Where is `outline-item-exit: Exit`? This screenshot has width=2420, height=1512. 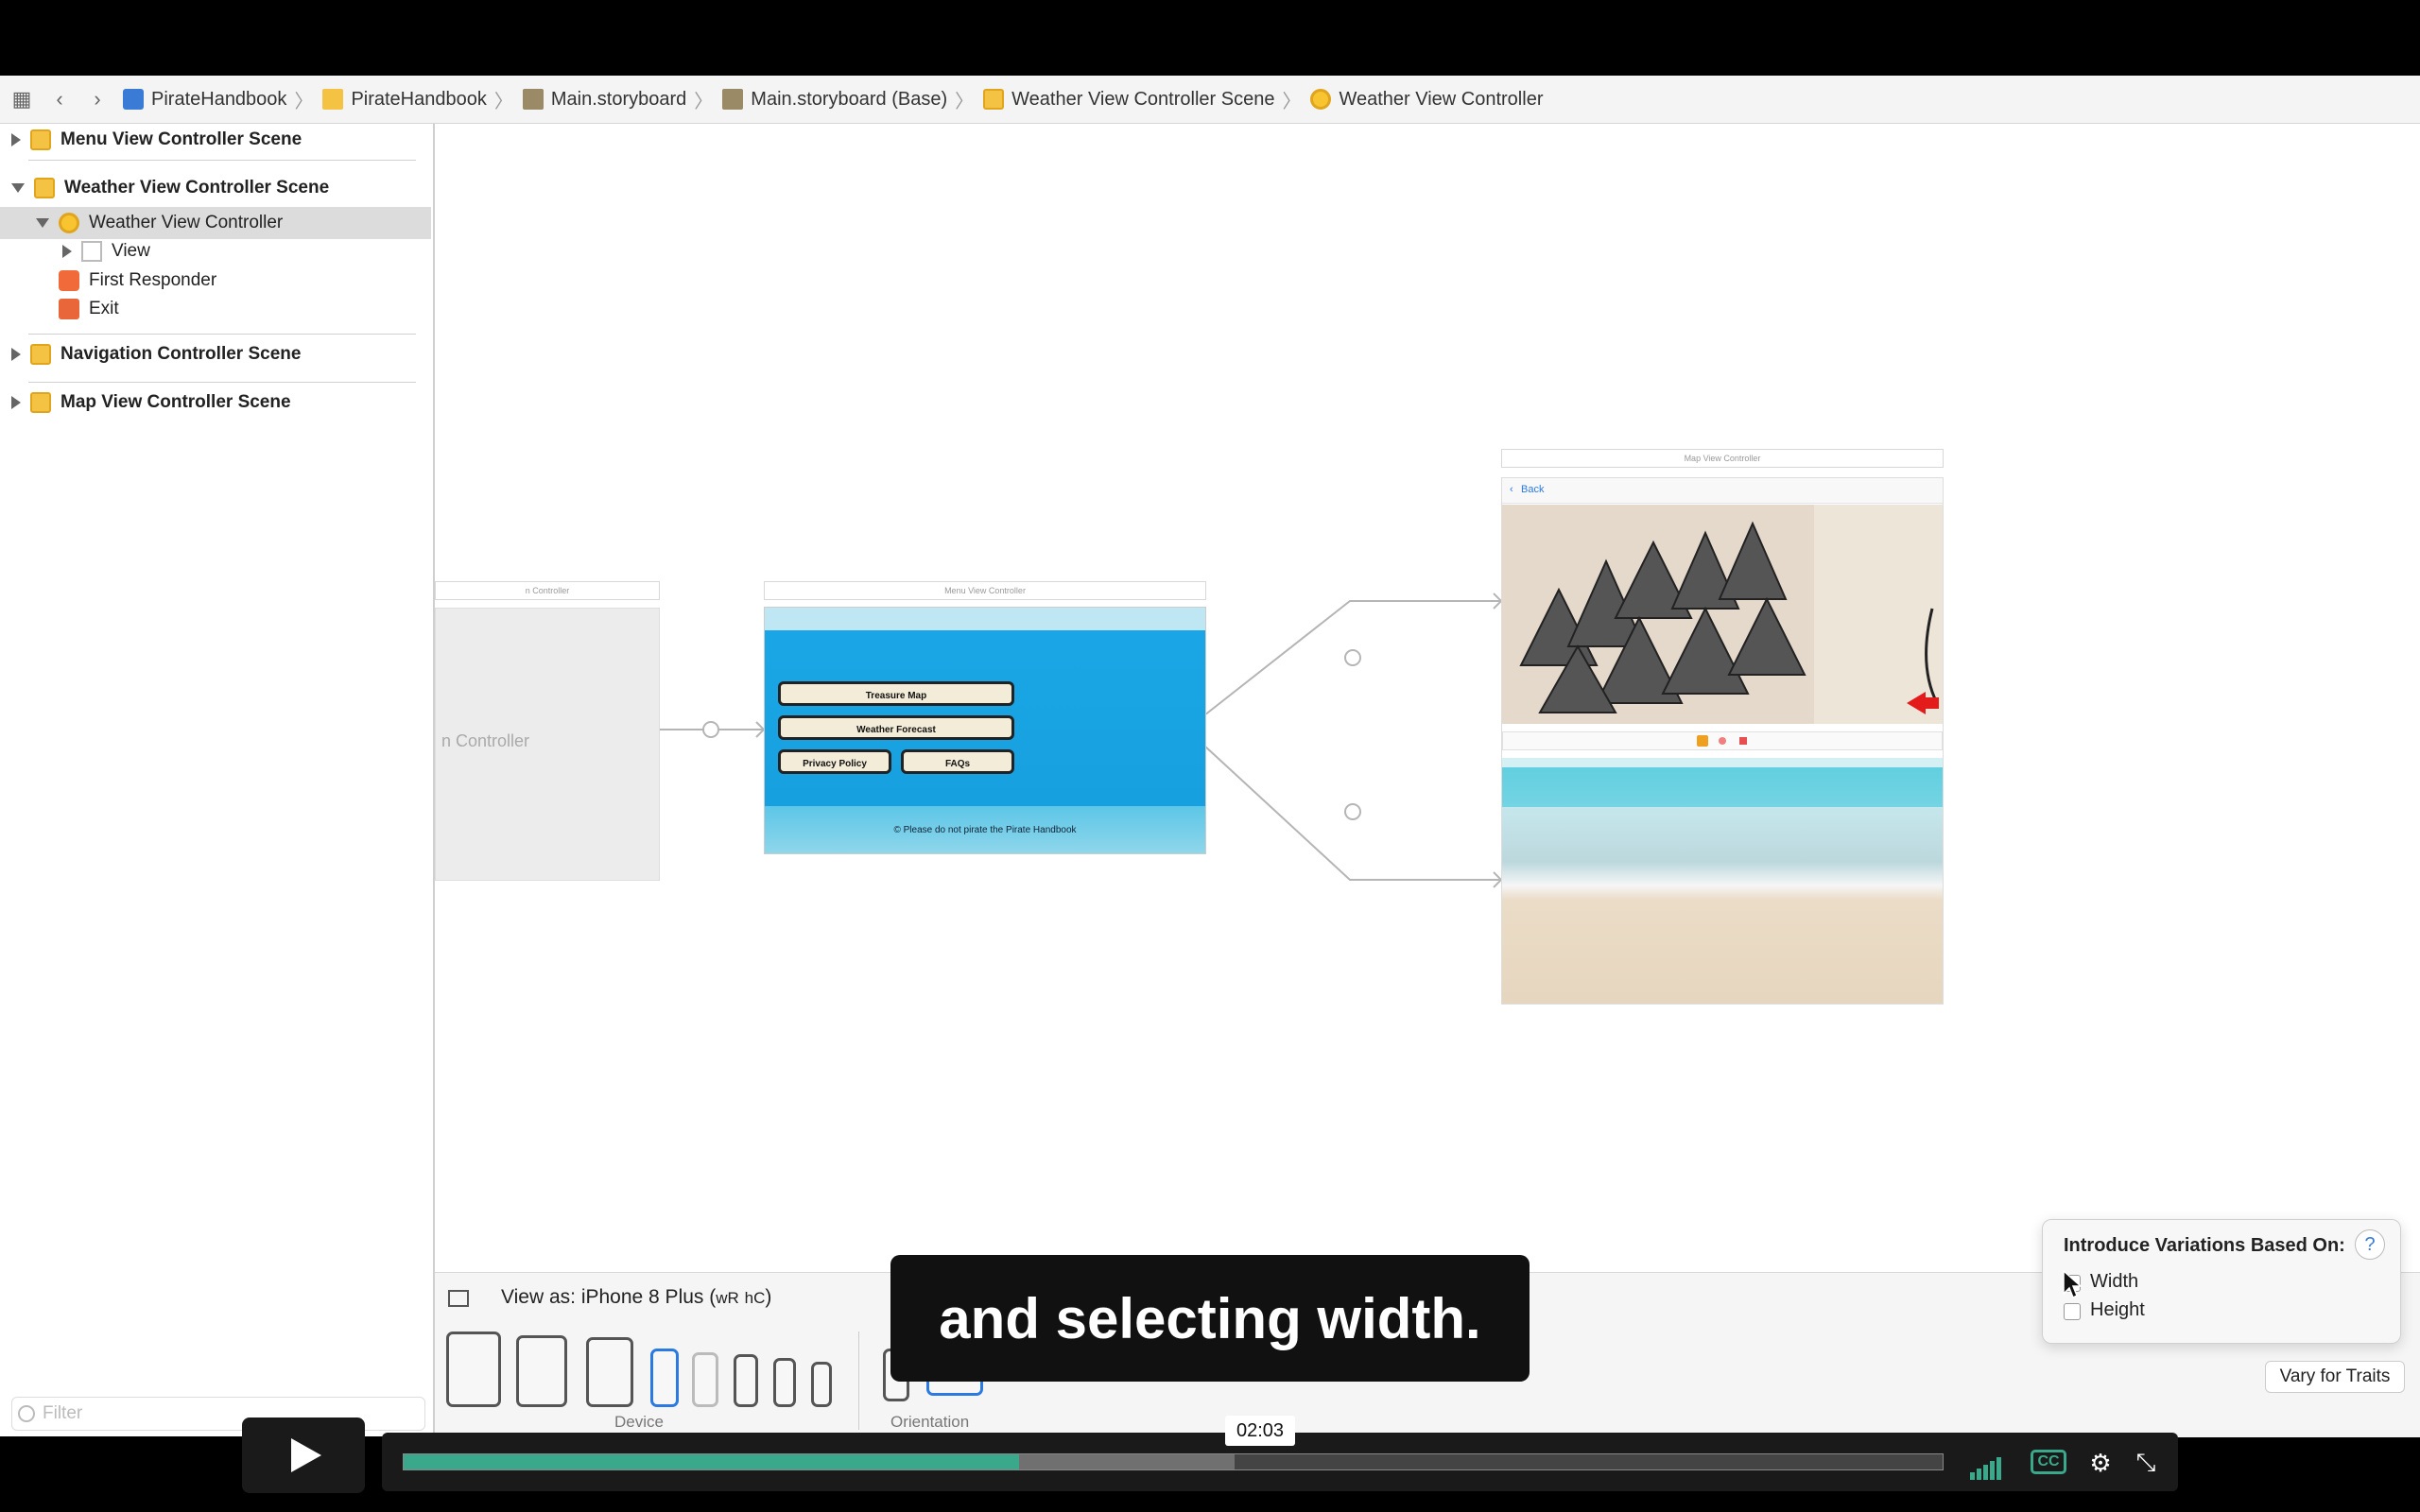 outline-item-exit: Exit is located at coordinates (215, 309).